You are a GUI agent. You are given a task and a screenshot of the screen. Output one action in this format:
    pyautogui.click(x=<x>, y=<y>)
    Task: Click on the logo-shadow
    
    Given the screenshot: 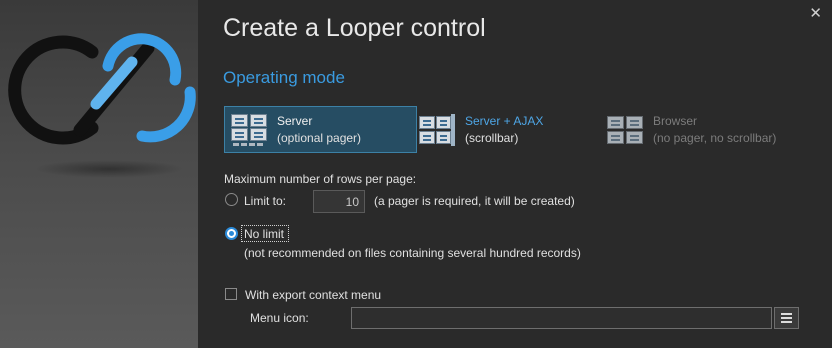 What is the action you would take?
    pyautogui.click(x=109, y=169)
    